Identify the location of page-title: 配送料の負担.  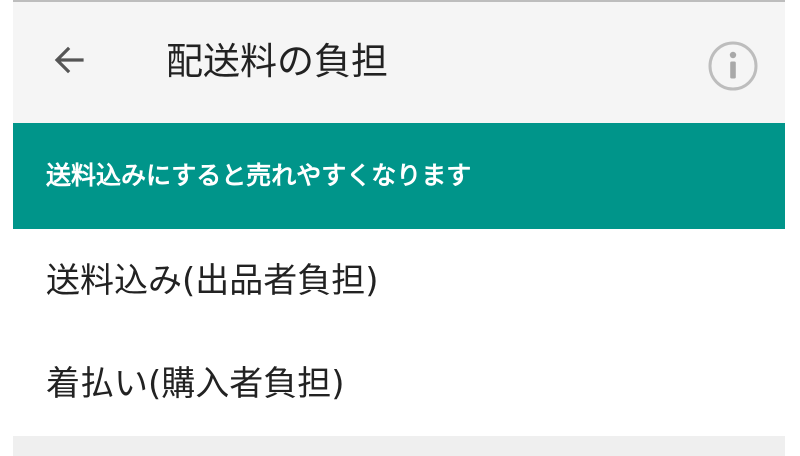
(277, 61).